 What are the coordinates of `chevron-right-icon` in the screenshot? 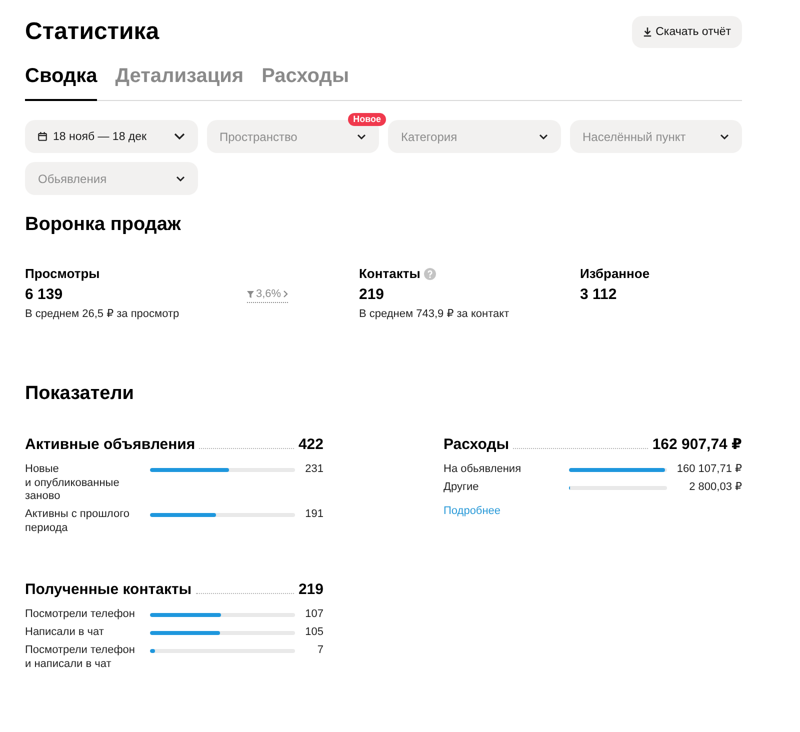 It's located at (285, 294).